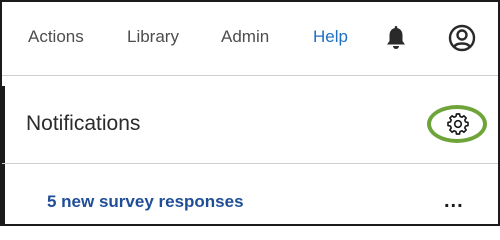  Describe the element at coordinates (153, 37) in the screenshot. I see `nav-item-library: Library` at that location.